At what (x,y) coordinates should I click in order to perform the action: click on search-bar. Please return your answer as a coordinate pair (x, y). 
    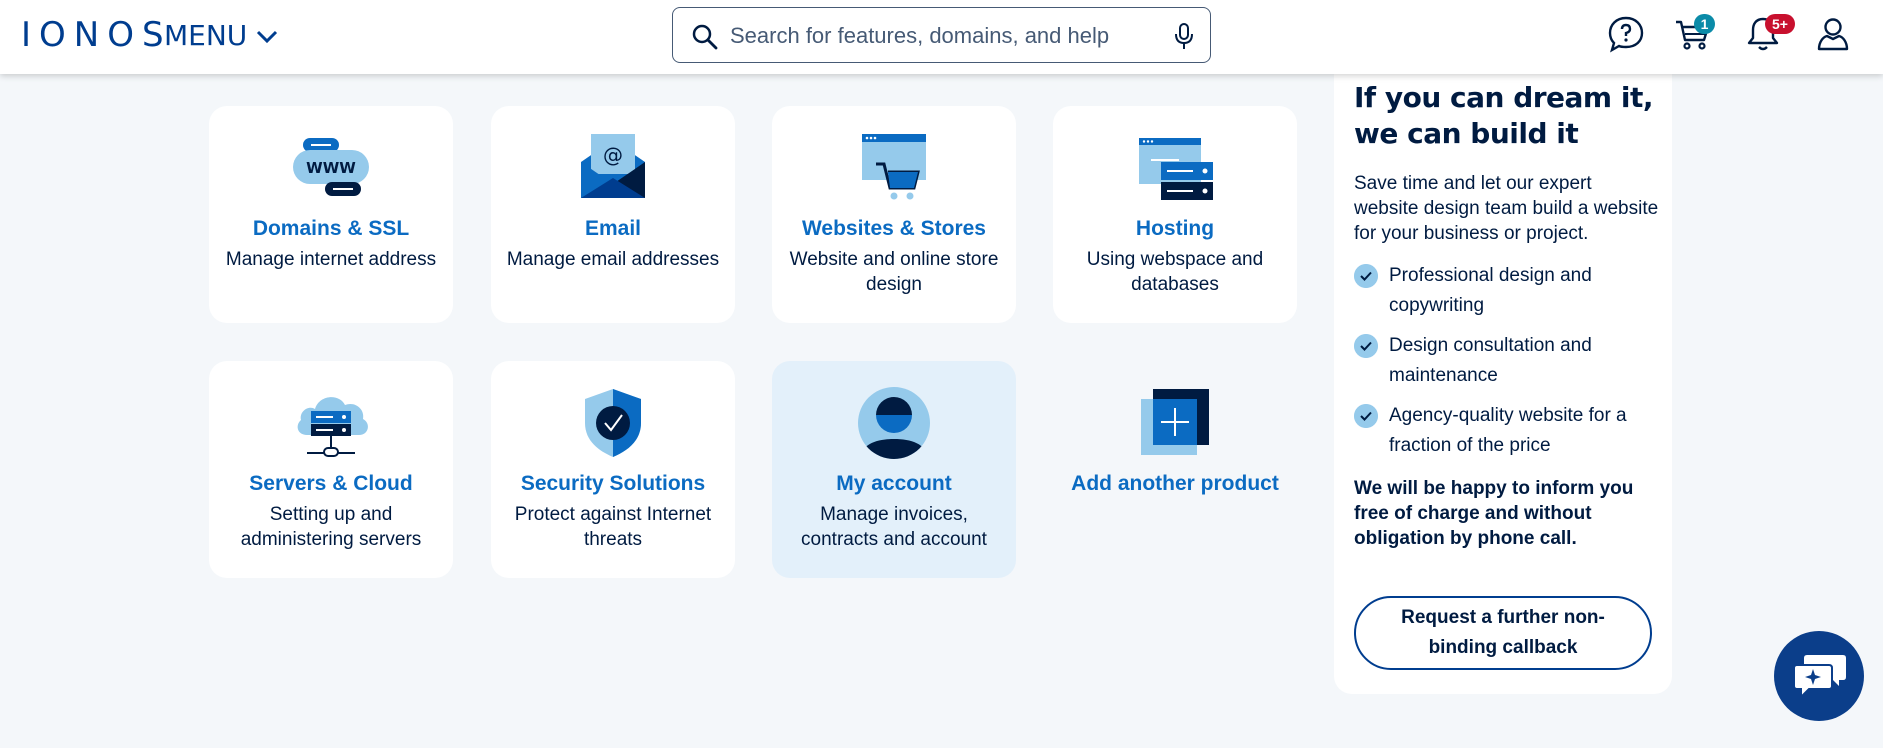
    Looking at the image, I should click on (941, 35).